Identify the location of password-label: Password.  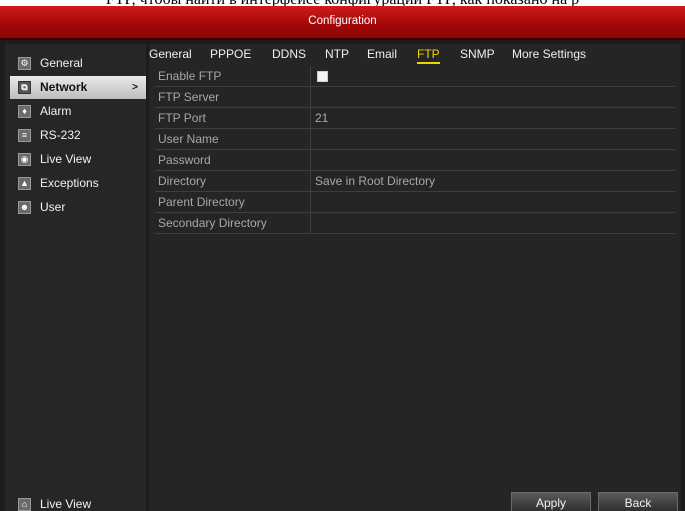
(233, 160).